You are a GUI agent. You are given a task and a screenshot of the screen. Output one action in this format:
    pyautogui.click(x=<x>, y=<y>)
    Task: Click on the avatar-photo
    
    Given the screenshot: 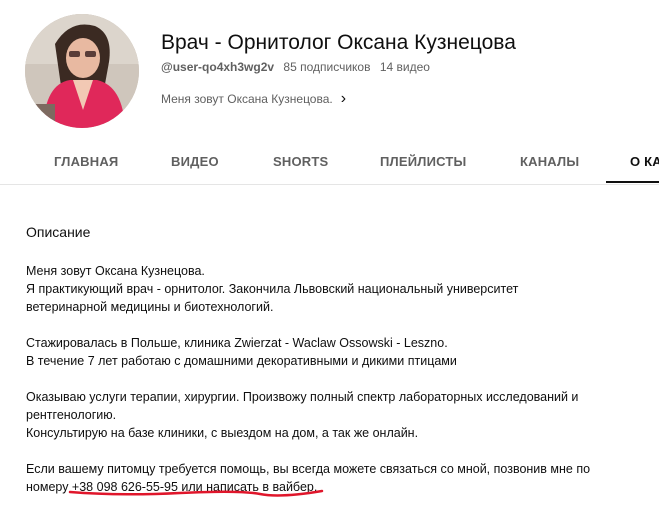 What is the action you would take?
    pyautogui.click(x=82, y=71)
    